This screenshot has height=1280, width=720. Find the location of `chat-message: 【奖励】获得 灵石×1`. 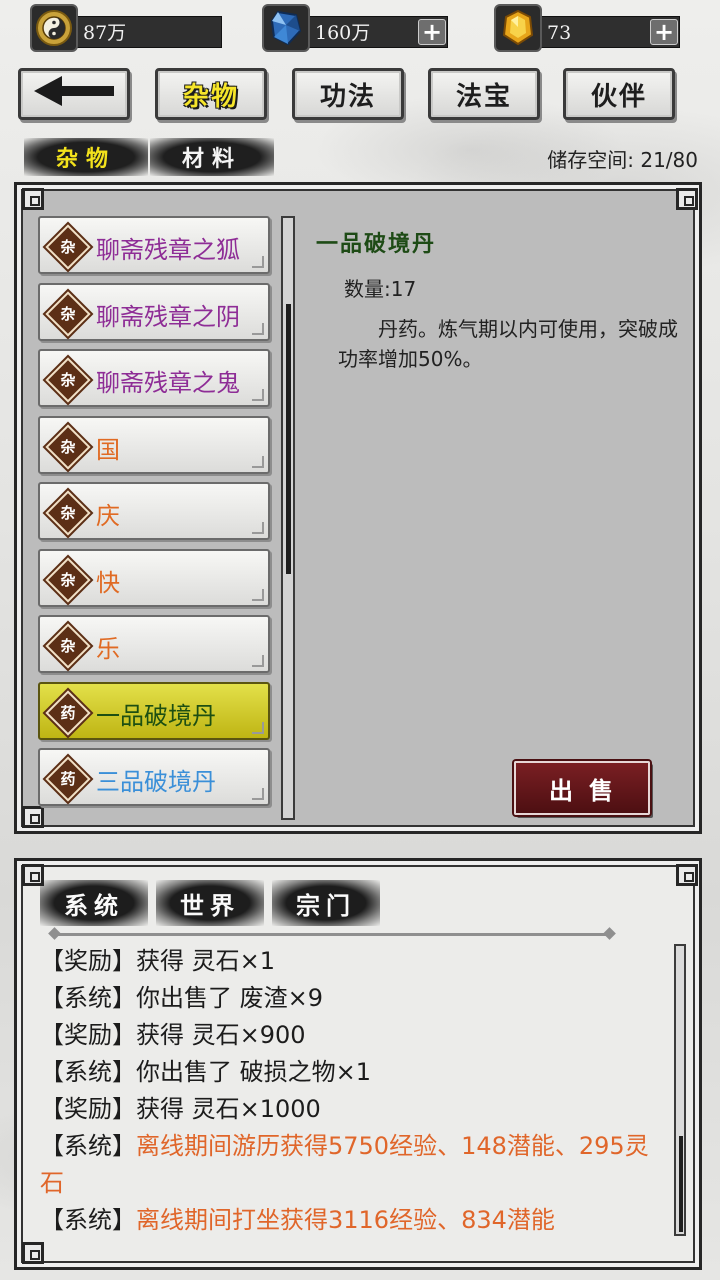

chat-message: 【奖励】获得 灵石×1 is located at coordinates (350, 961).